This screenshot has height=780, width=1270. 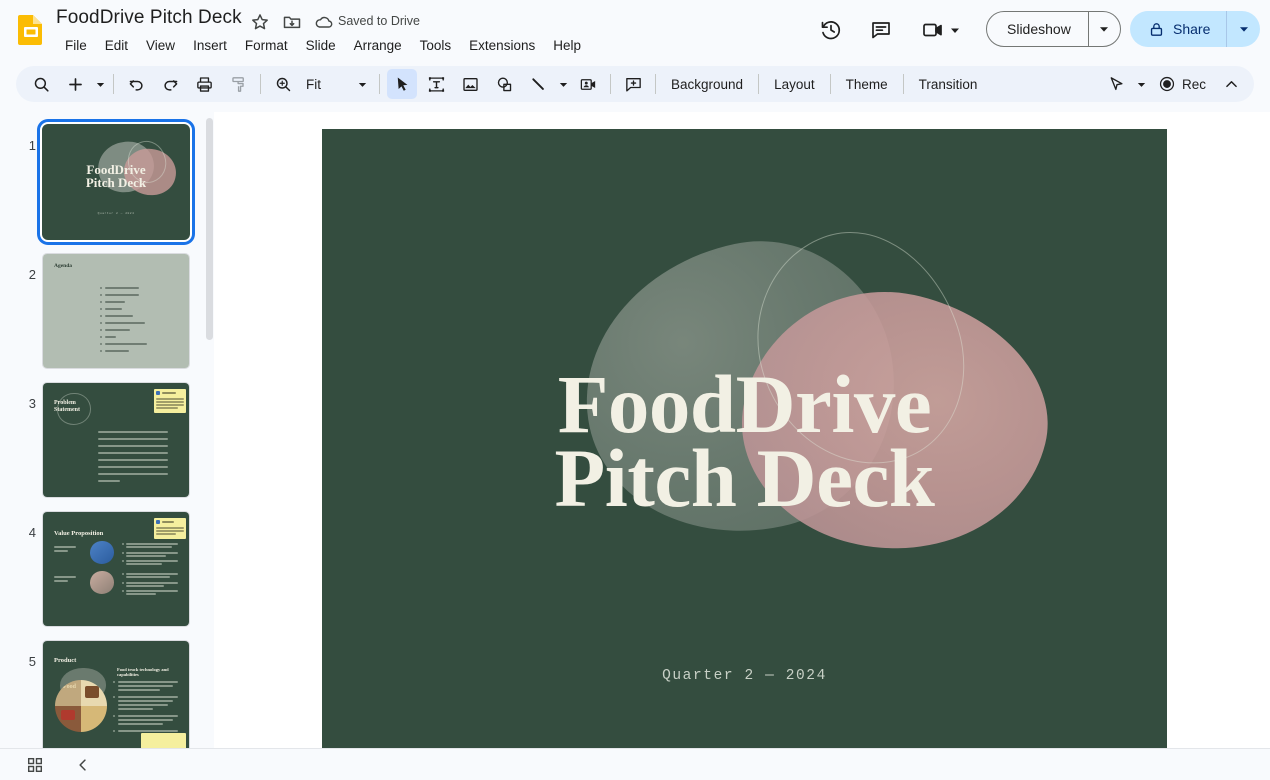 I want to click on menu-view: View, so click(x=160, y=45).